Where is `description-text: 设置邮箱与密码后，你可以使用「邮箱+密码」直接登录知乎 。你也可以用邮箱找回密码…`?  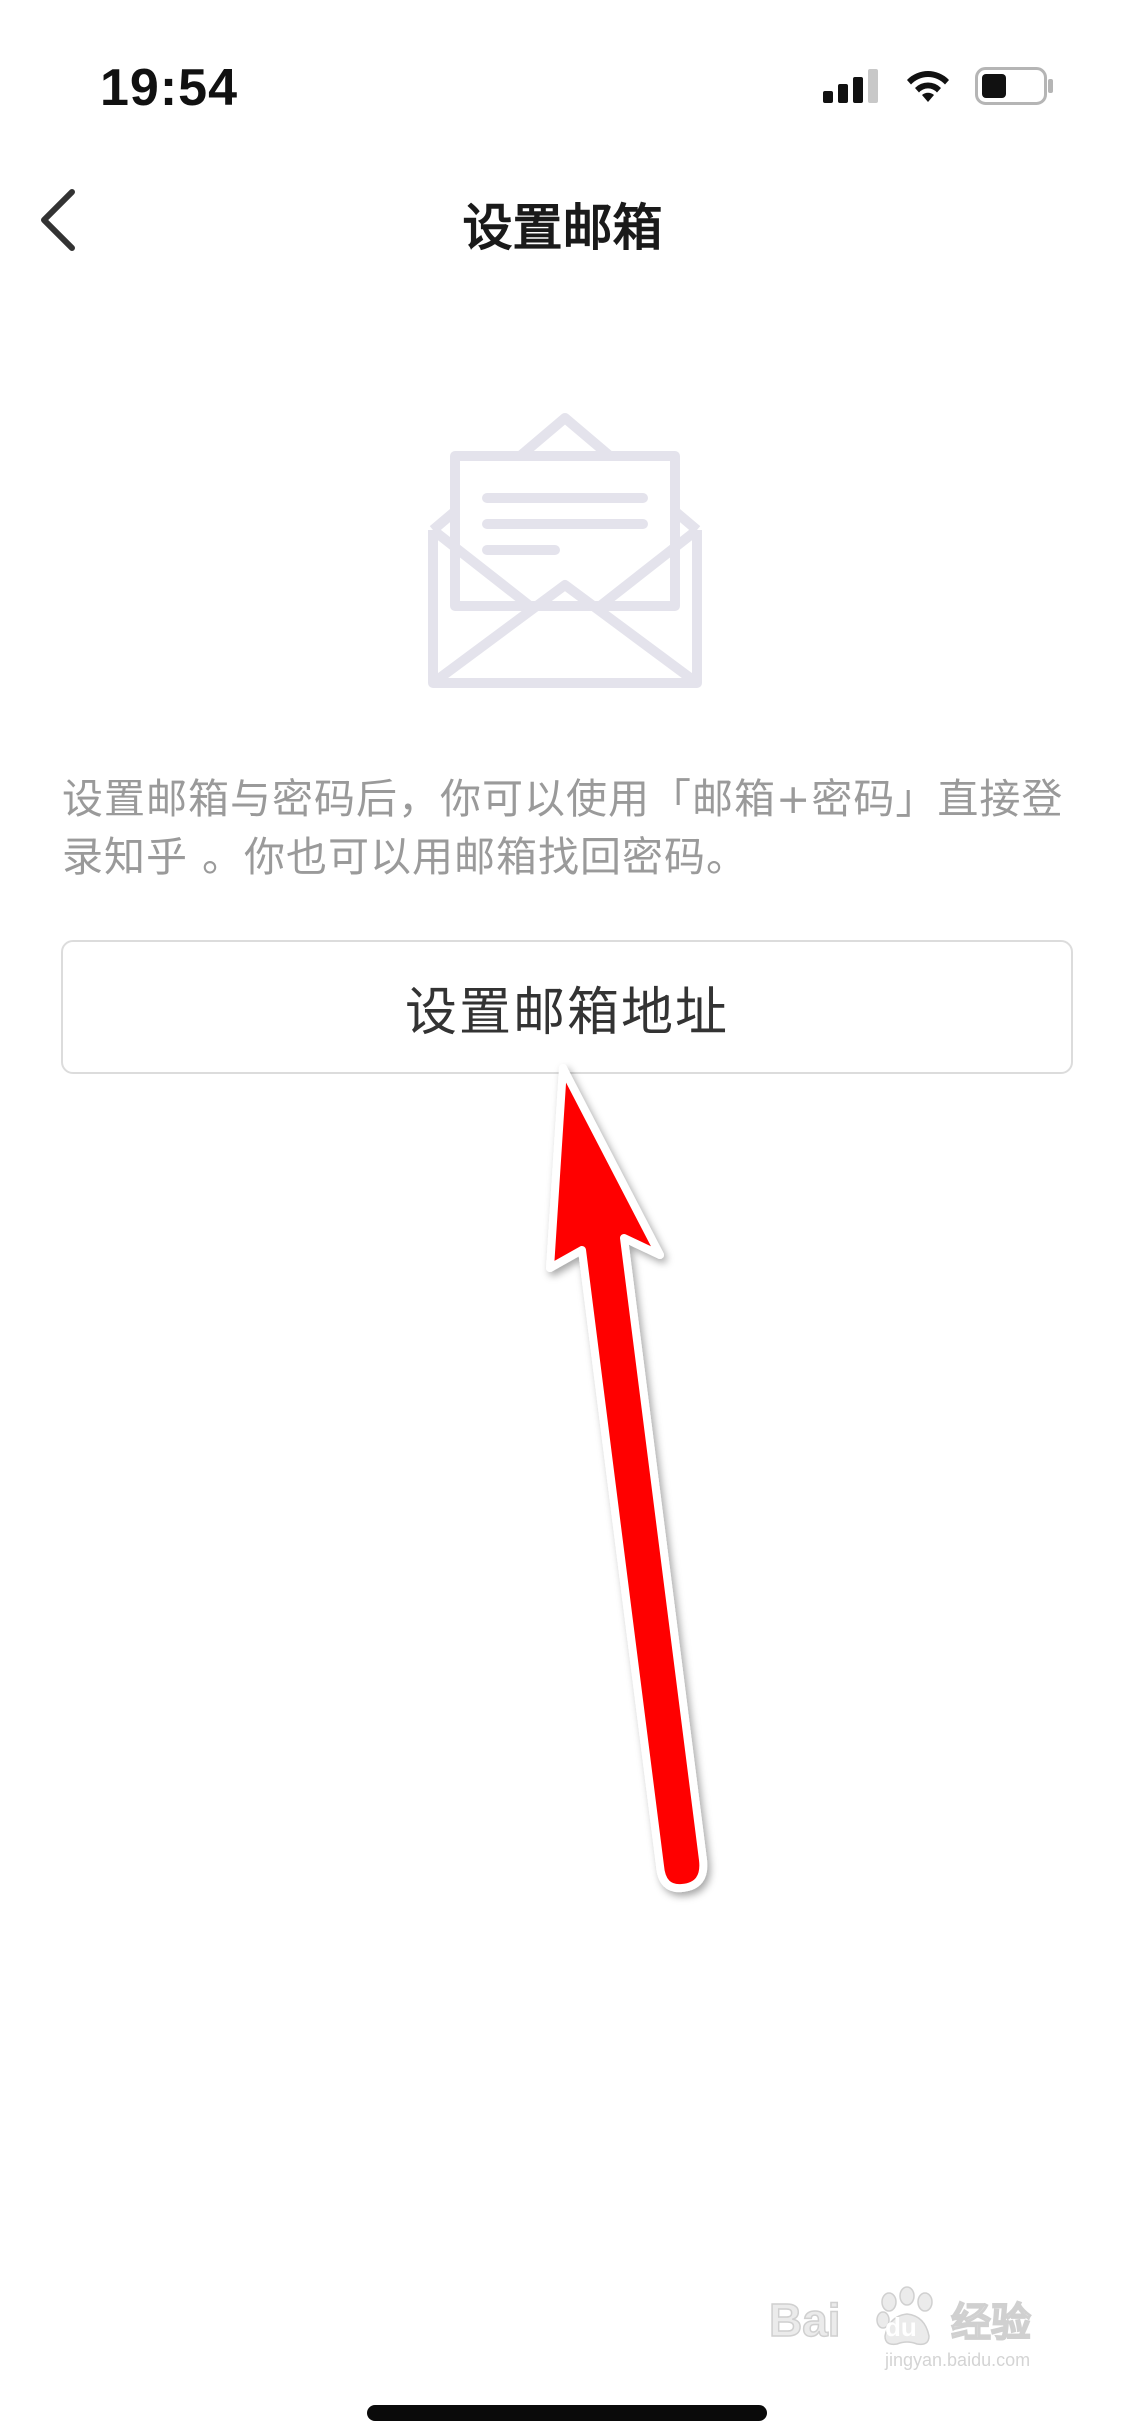 description-text: 设置邮箱与密码后，你可以使用「邮箱+密码」直接登录知乎 。你也可以用邮箱找回密码… is located at coordinates (563, 828).